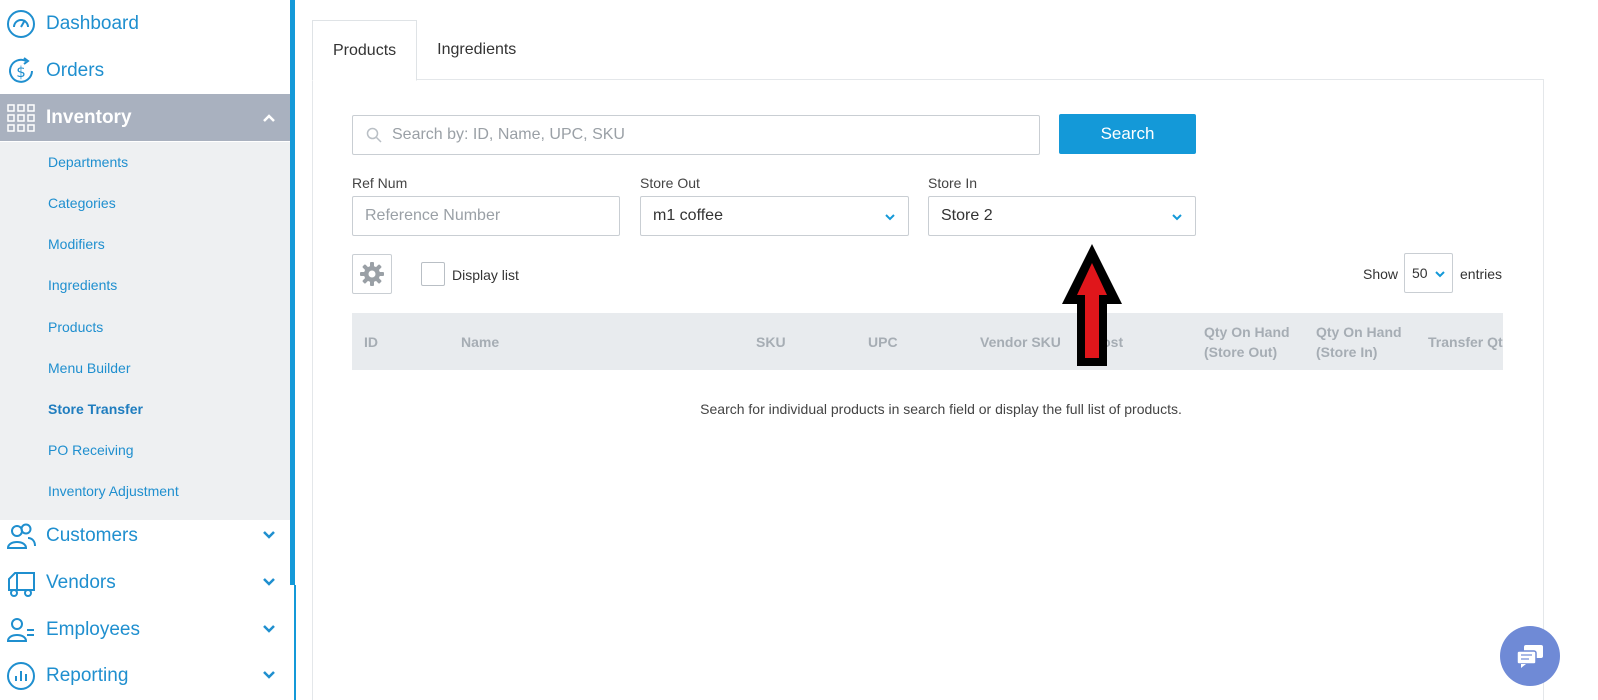 The image size is (1598, 700). I want to click on store-out-select: m1 coffee, so click(774, 216).